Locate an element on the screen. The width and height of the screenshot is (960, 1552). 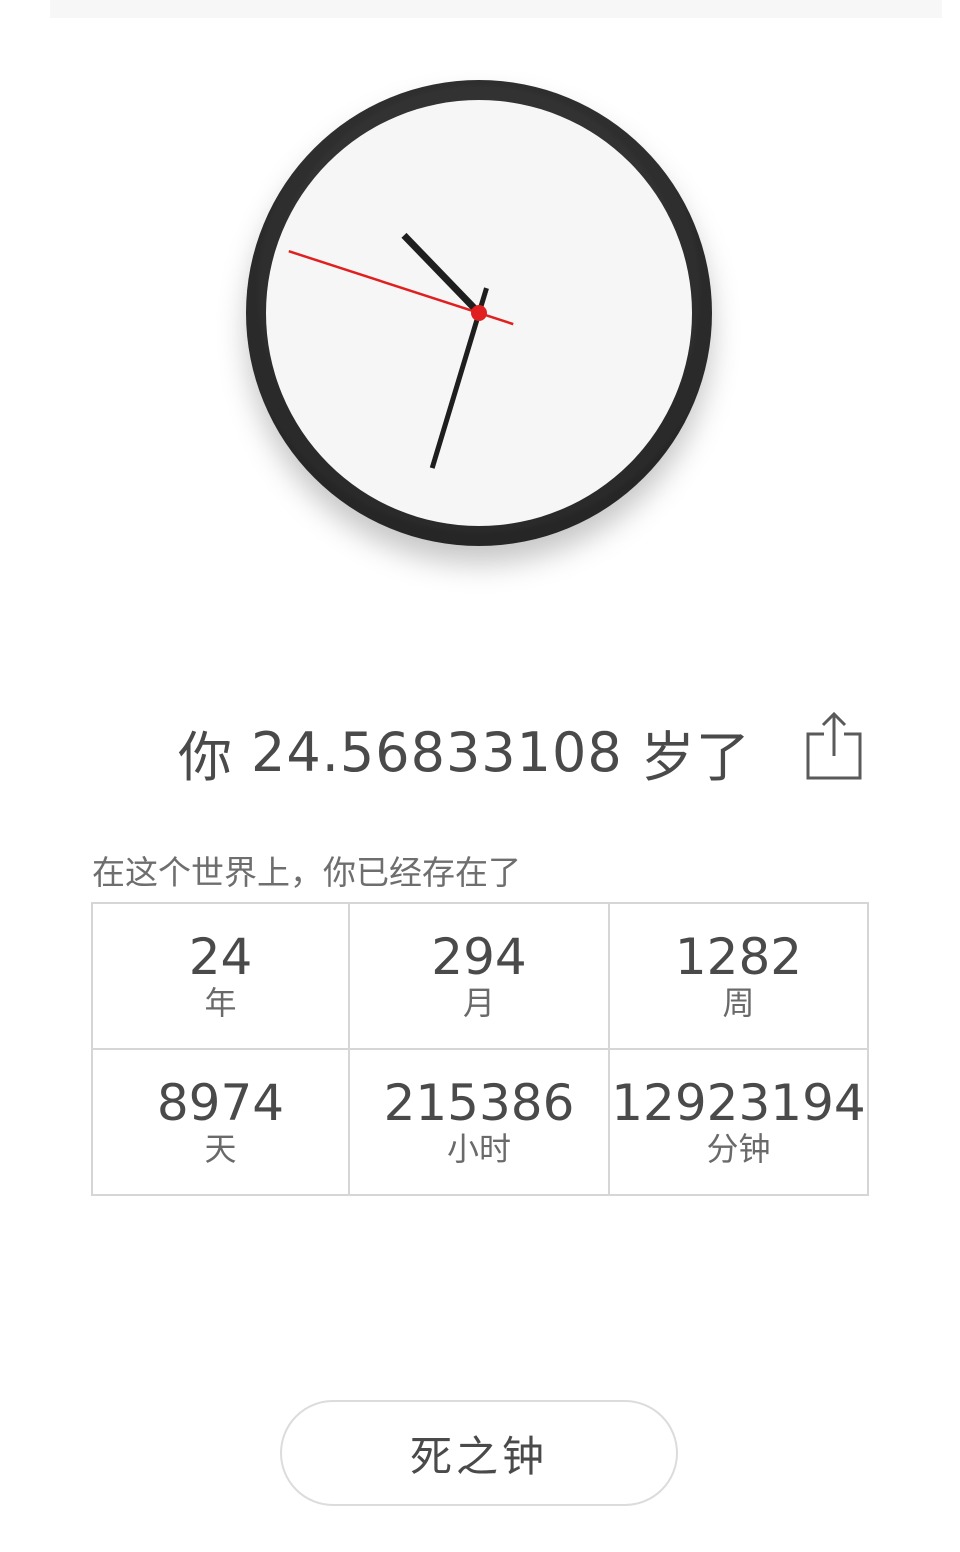
stat-years: 24 年 is located at coordinates (221, 977).